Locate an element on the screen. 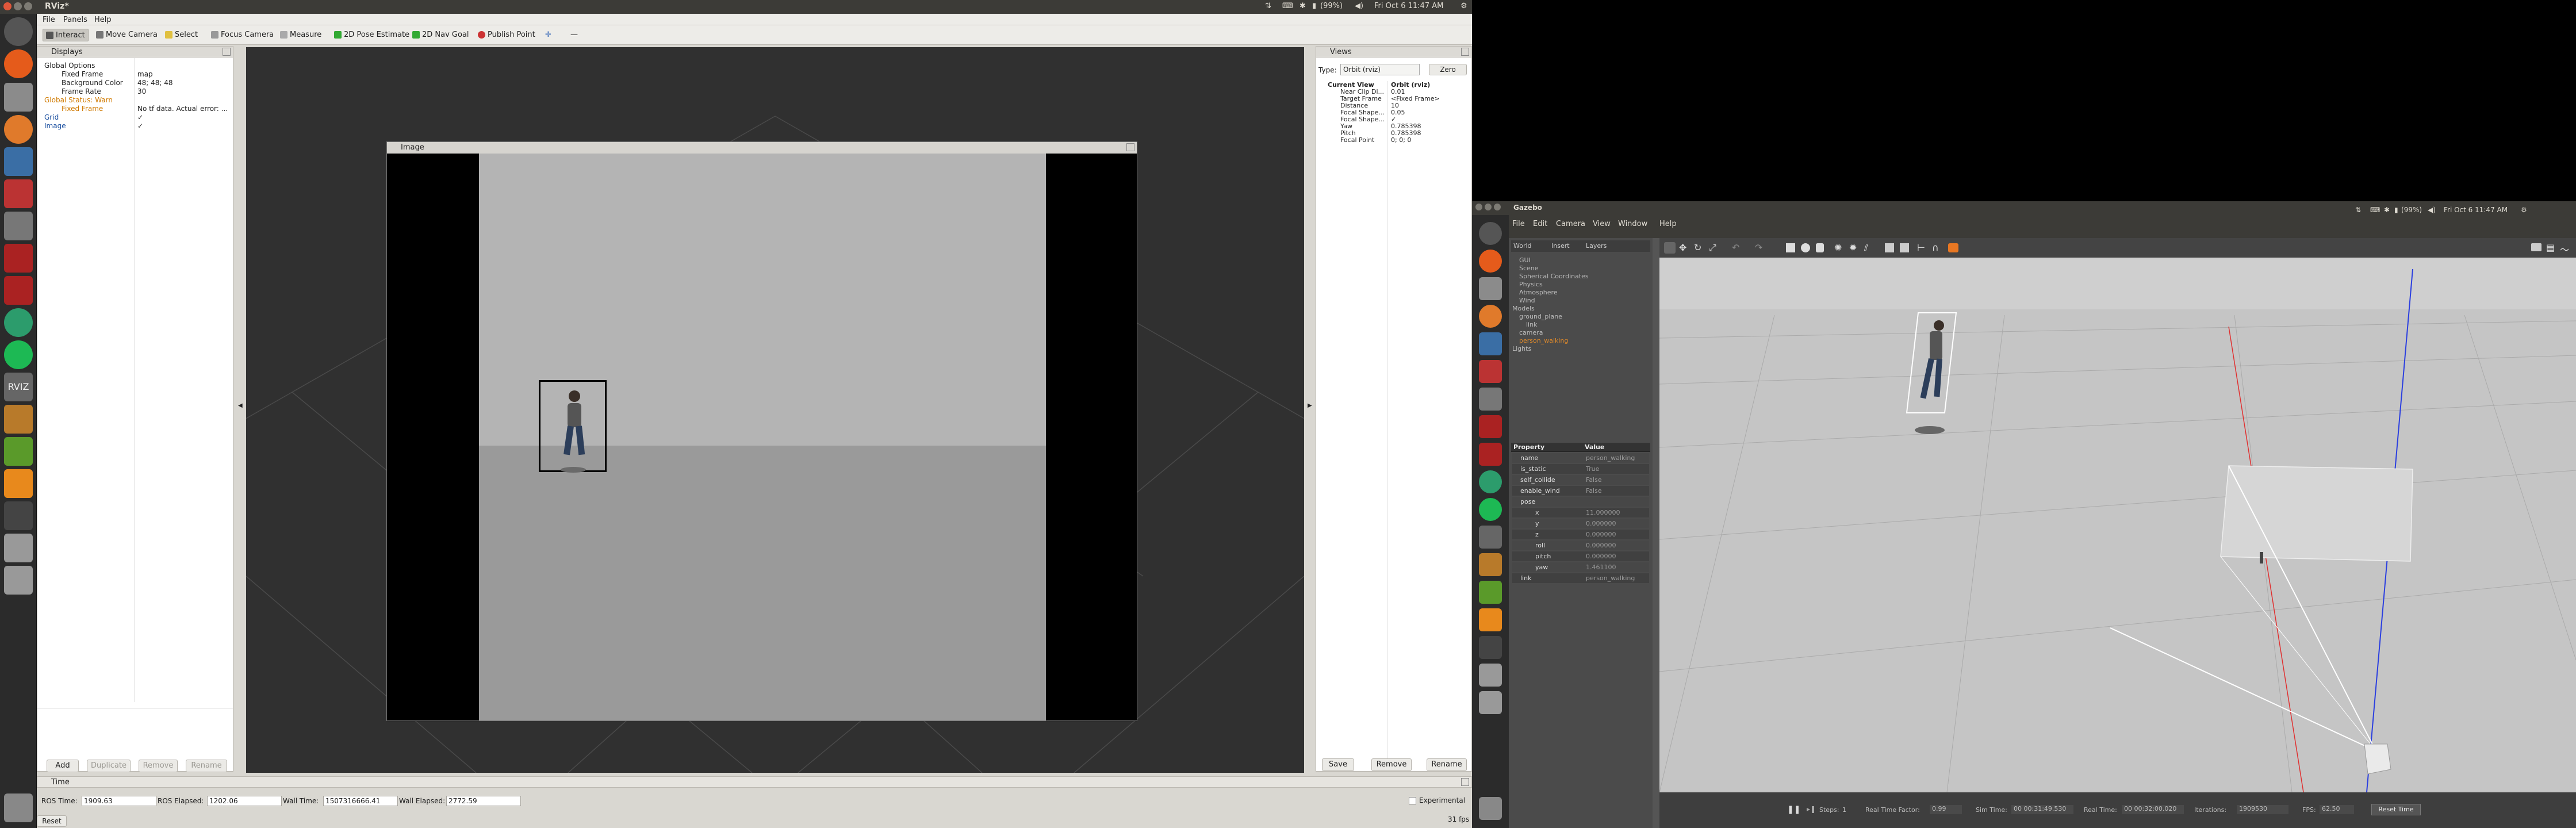  property-value: 11.000000 is located at coordinates (1603, 512).